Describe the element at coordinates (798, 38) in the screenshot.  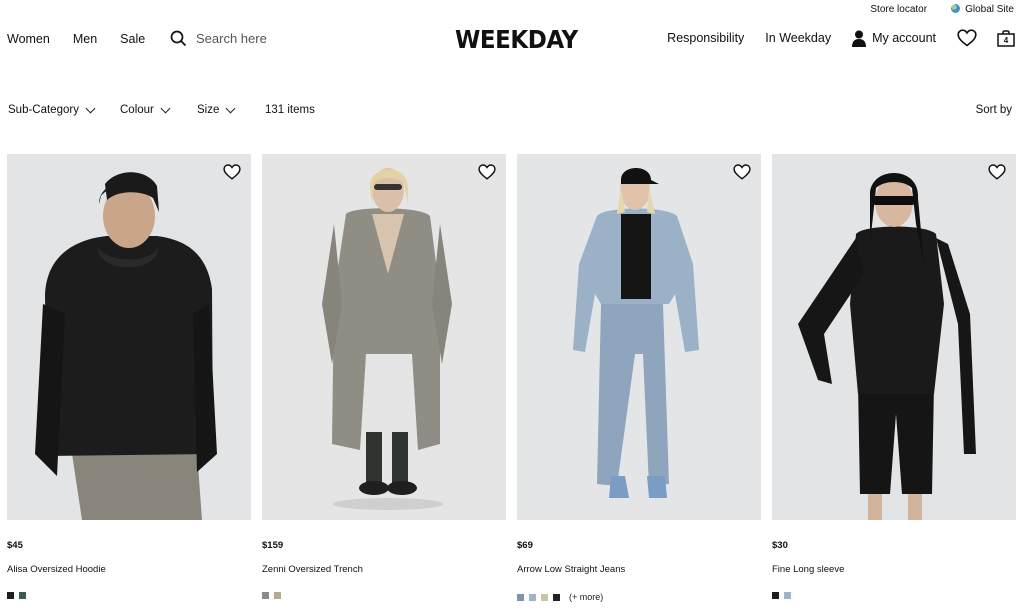
I see `in-weekday-link: In Weekday` at that location.